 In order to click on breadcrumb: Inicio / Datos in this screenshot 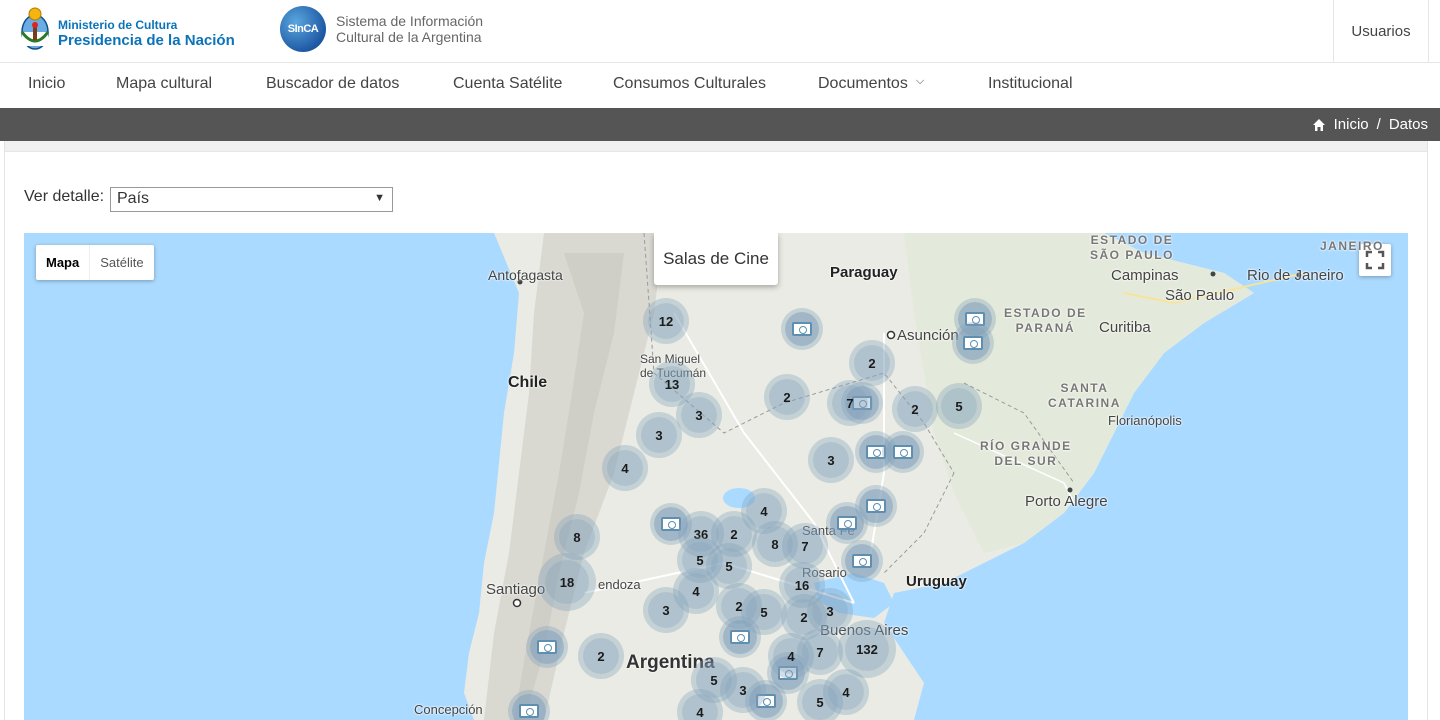, I will do `click(1370, 124)`.